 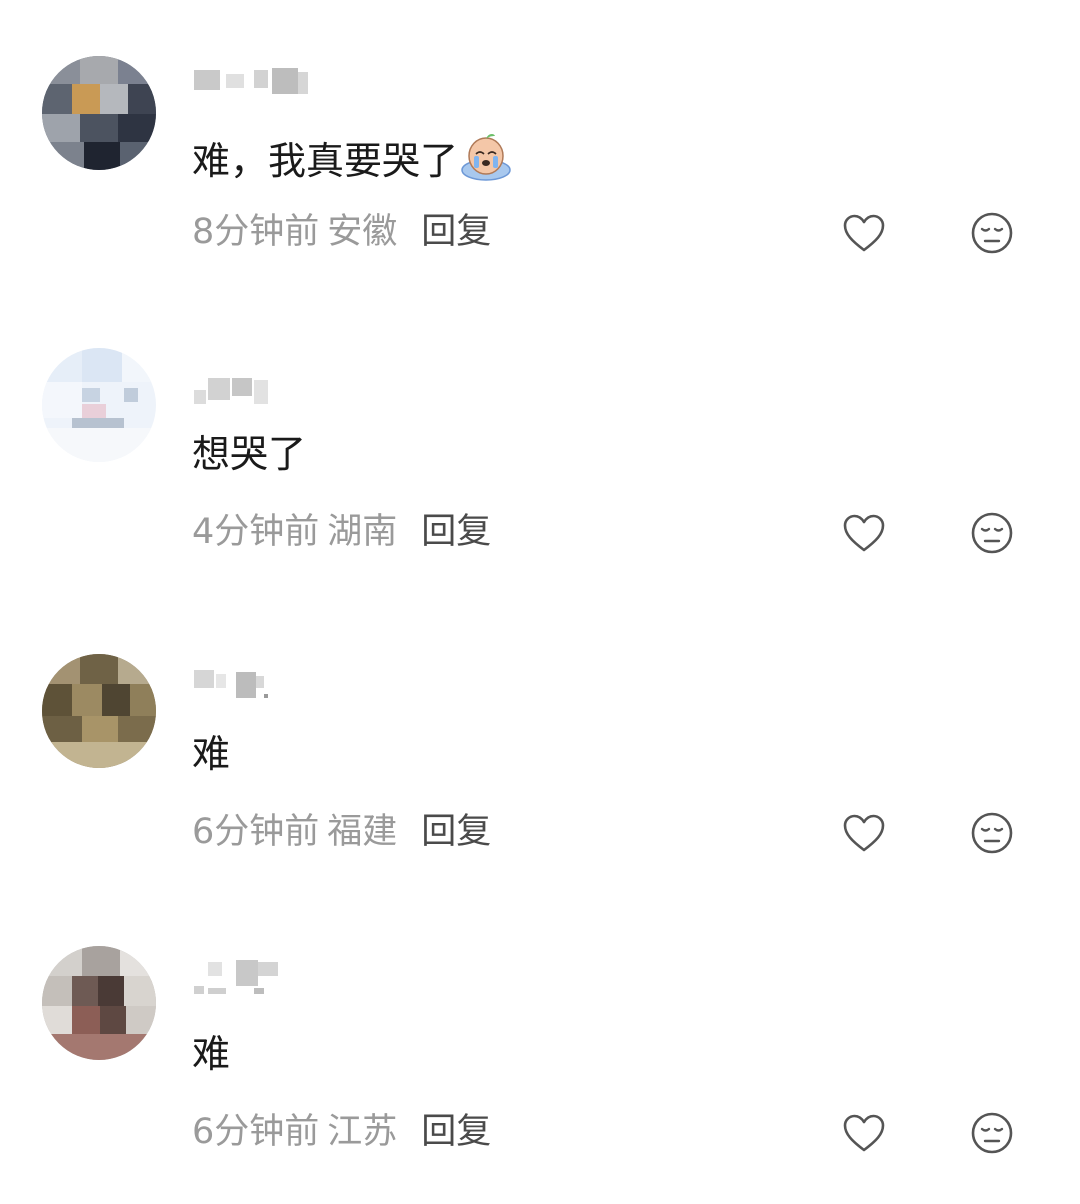 I want to click on comment-meta: 6分钟前 江苏 回复, so click(x=341, y=1132).